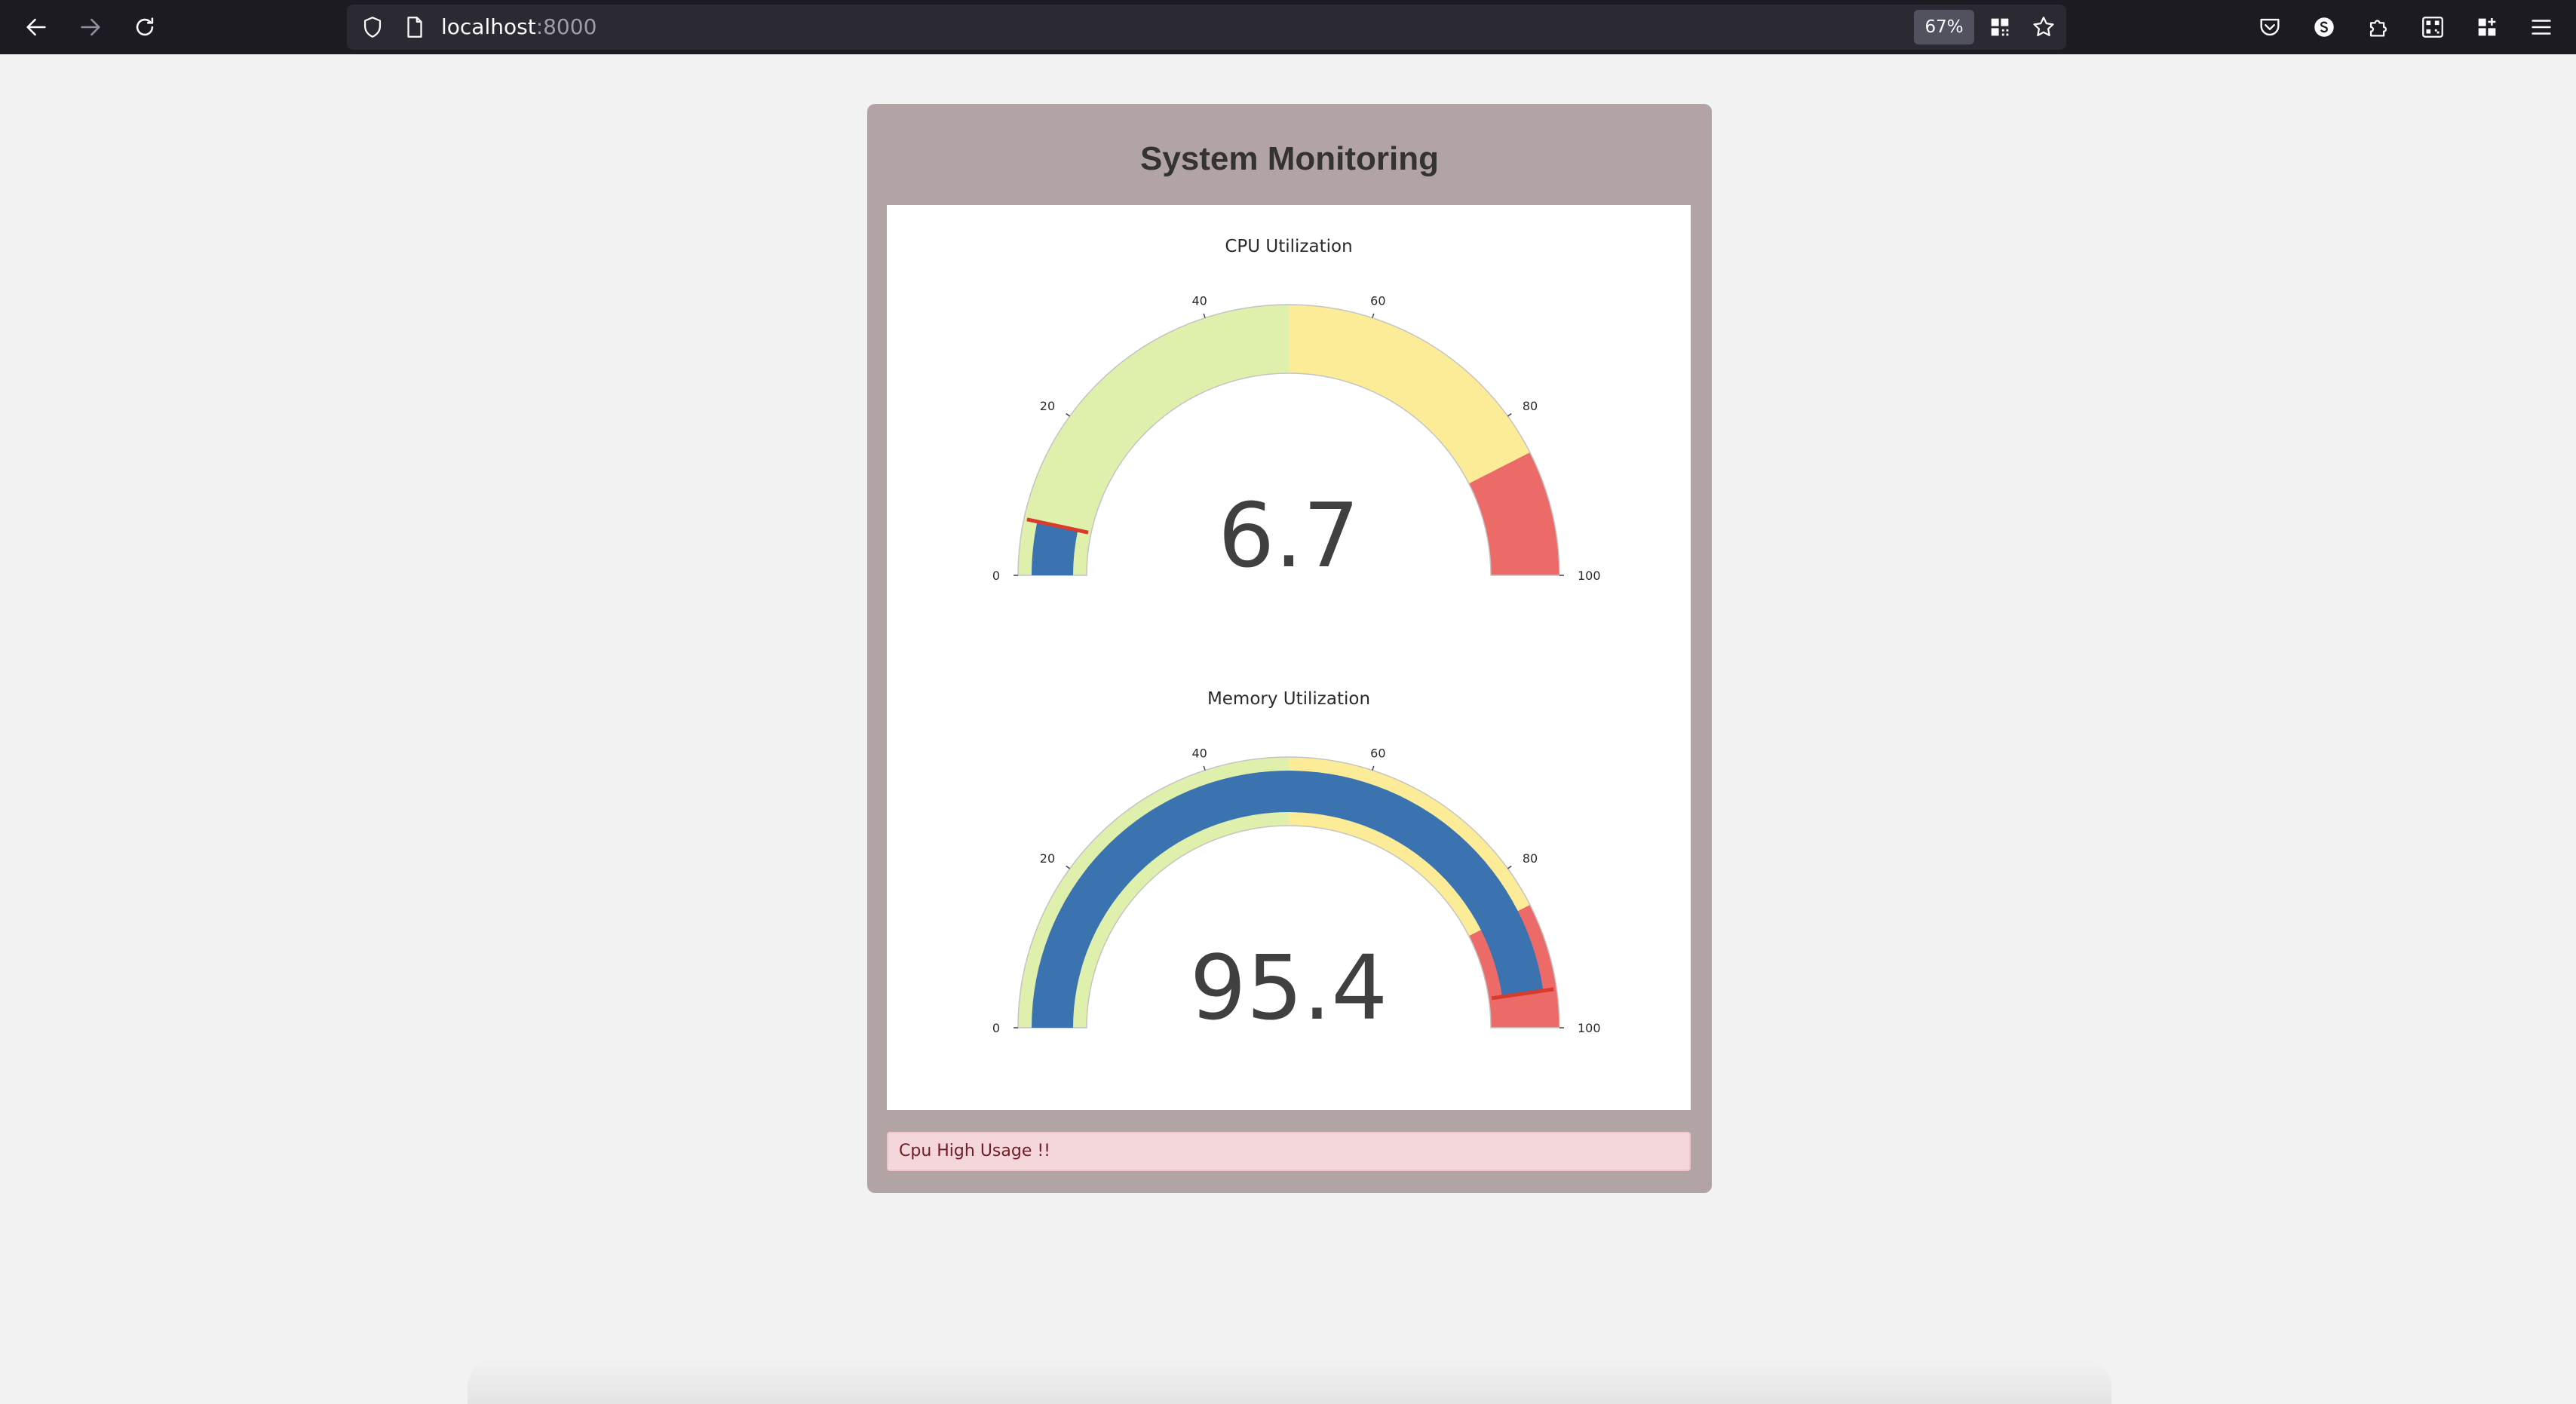  Describe the element at coordinates (2270, 27) in the screenshot. I see `pocket-icon` at that location.